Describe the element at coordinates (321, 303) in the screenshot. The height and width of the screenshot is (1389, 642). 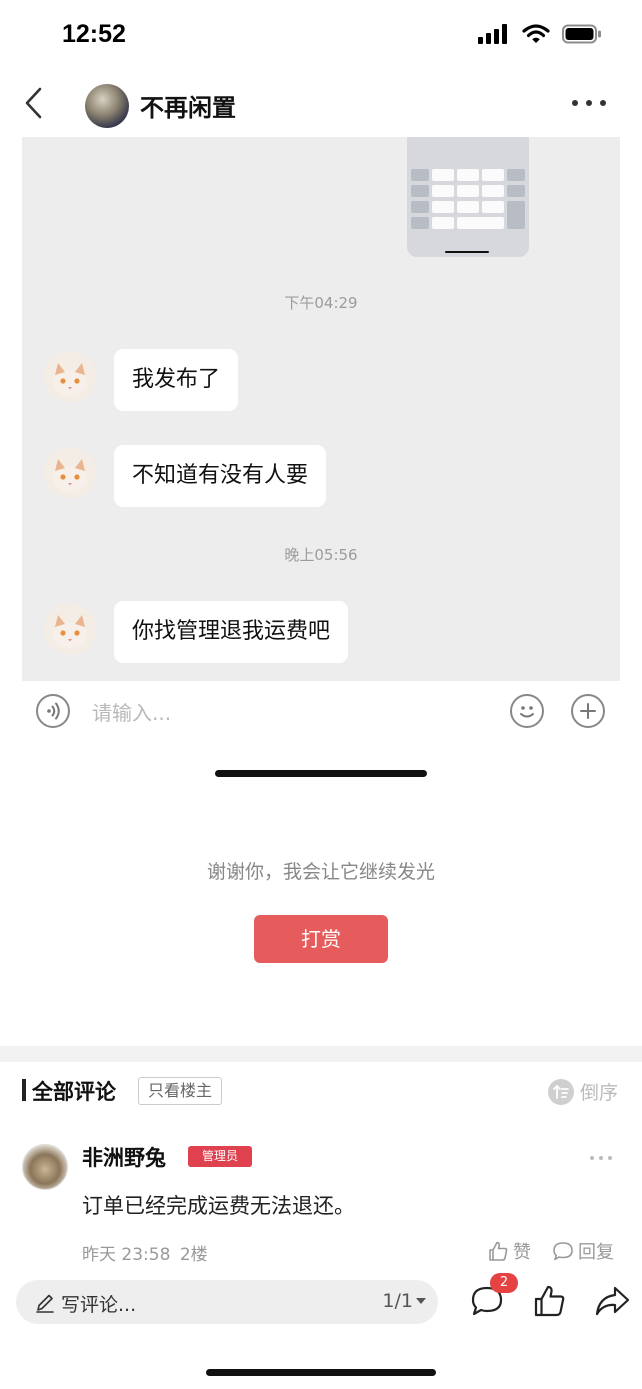
I see `chat-timestamp: 下午04:29` at that location.